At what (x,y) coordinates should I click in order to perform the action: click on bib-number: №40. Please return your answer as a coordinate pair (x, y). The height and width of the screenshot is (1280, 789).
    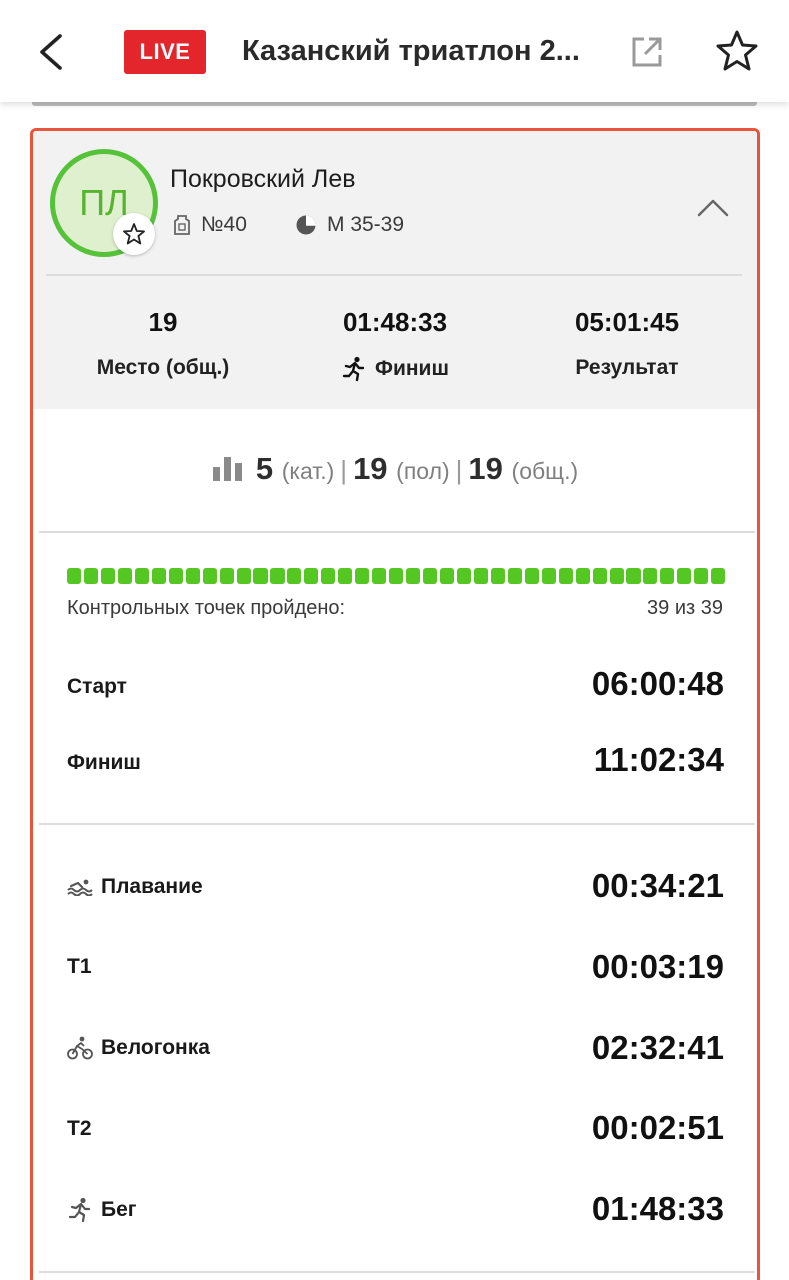
    Looking at the image, I should click on (210, 225).